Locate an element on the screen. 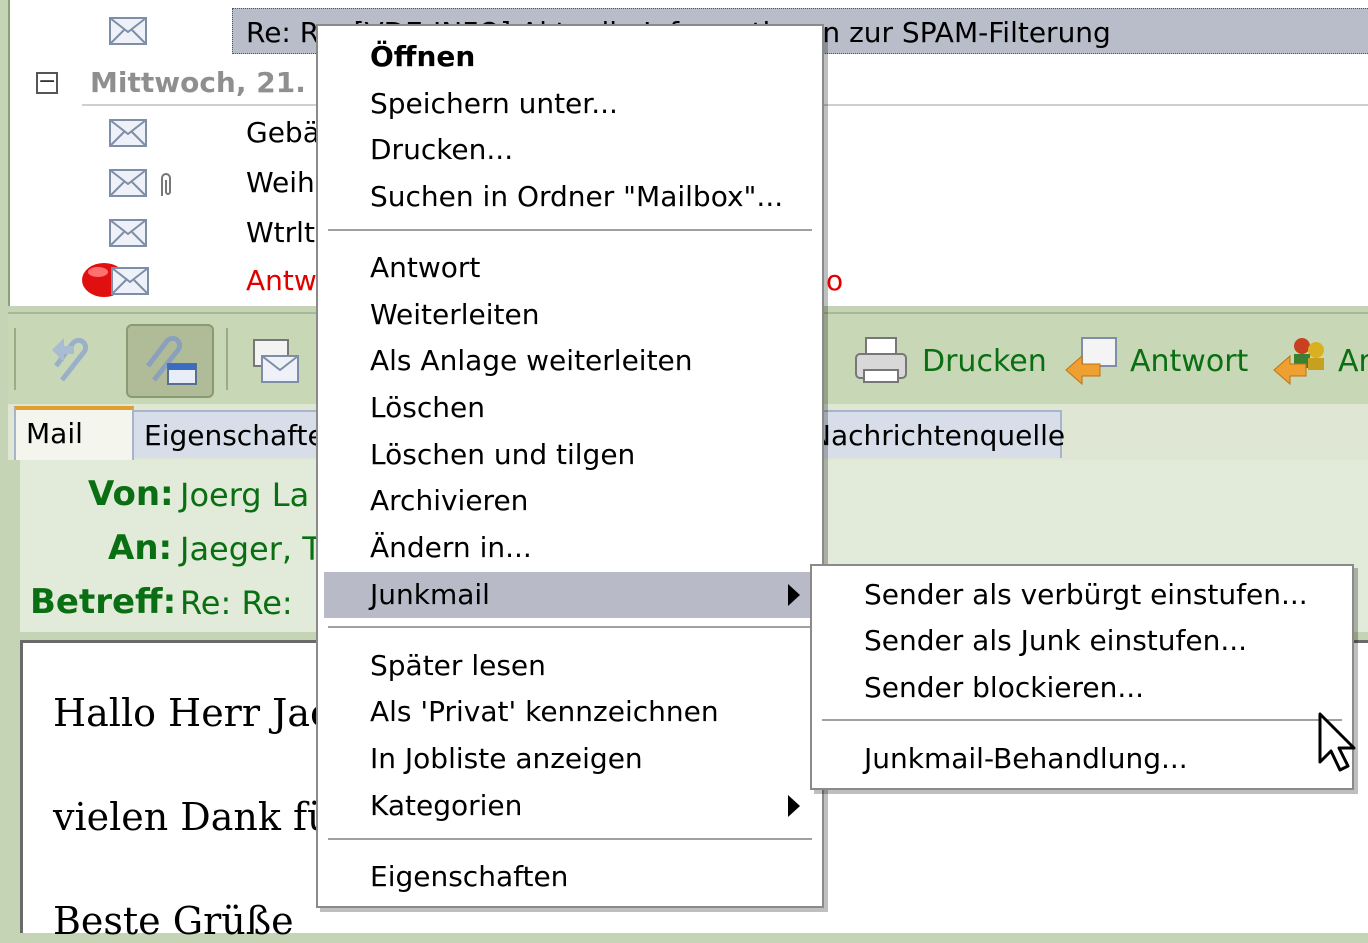 Image resolution: width=1368 pixels, height=943 pixels. print-button: Drucken is located at coordinates (947, 361).